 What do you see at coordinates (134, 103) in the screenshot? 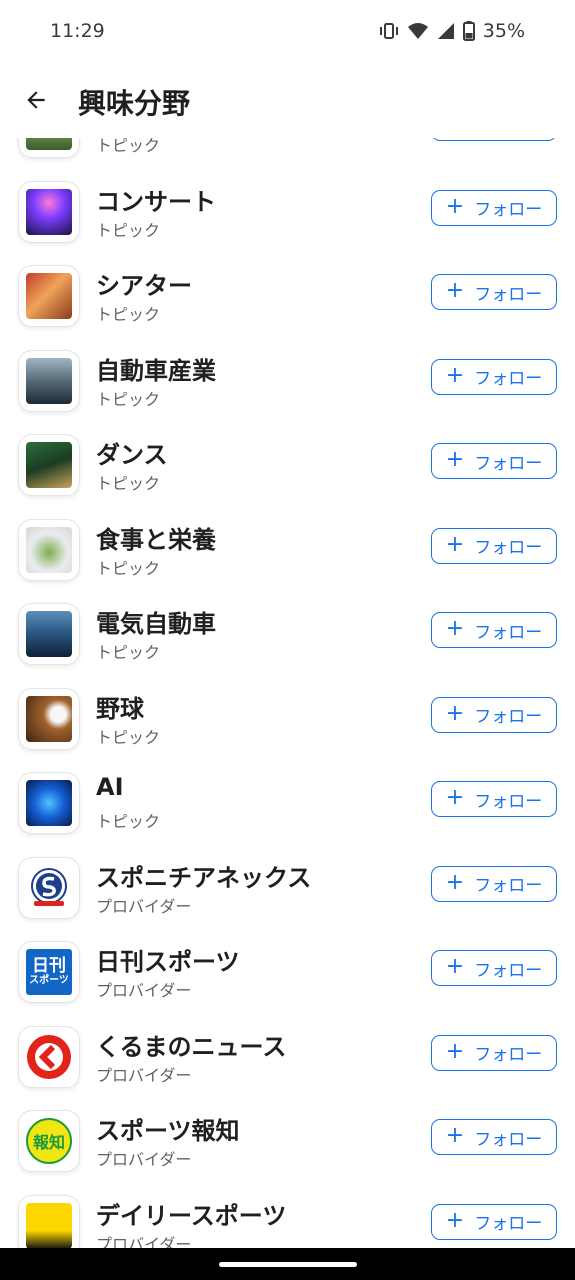
I see `page-title: 興味分野` at bounding box center [134, 103].